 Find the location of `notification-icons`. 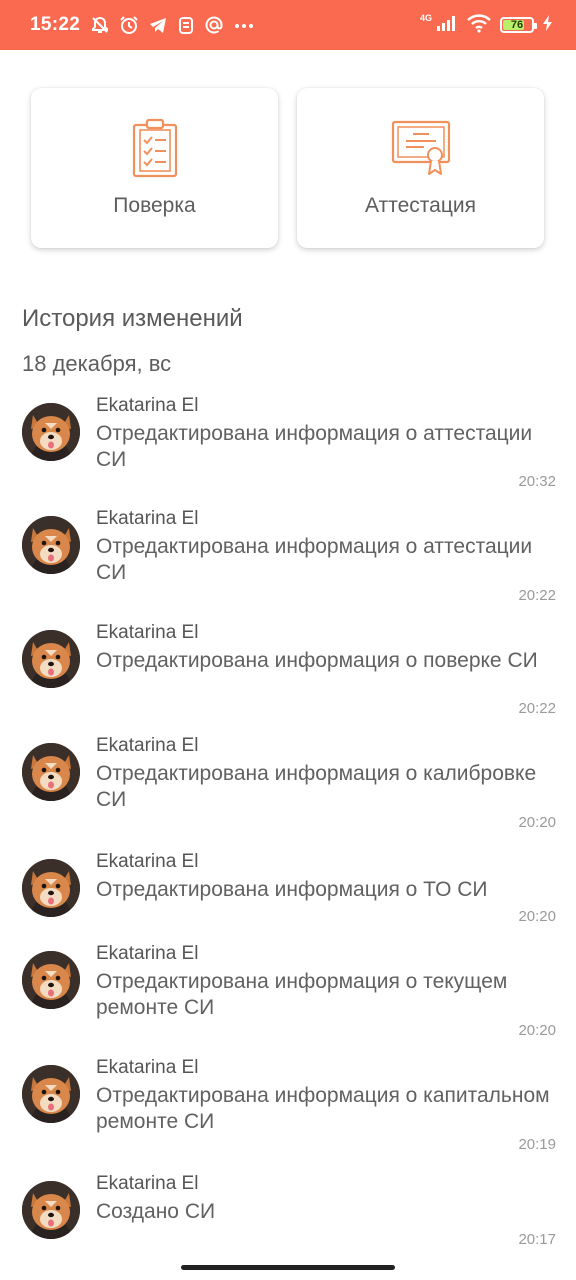

notification-icons is located at coordinates (172, 25).